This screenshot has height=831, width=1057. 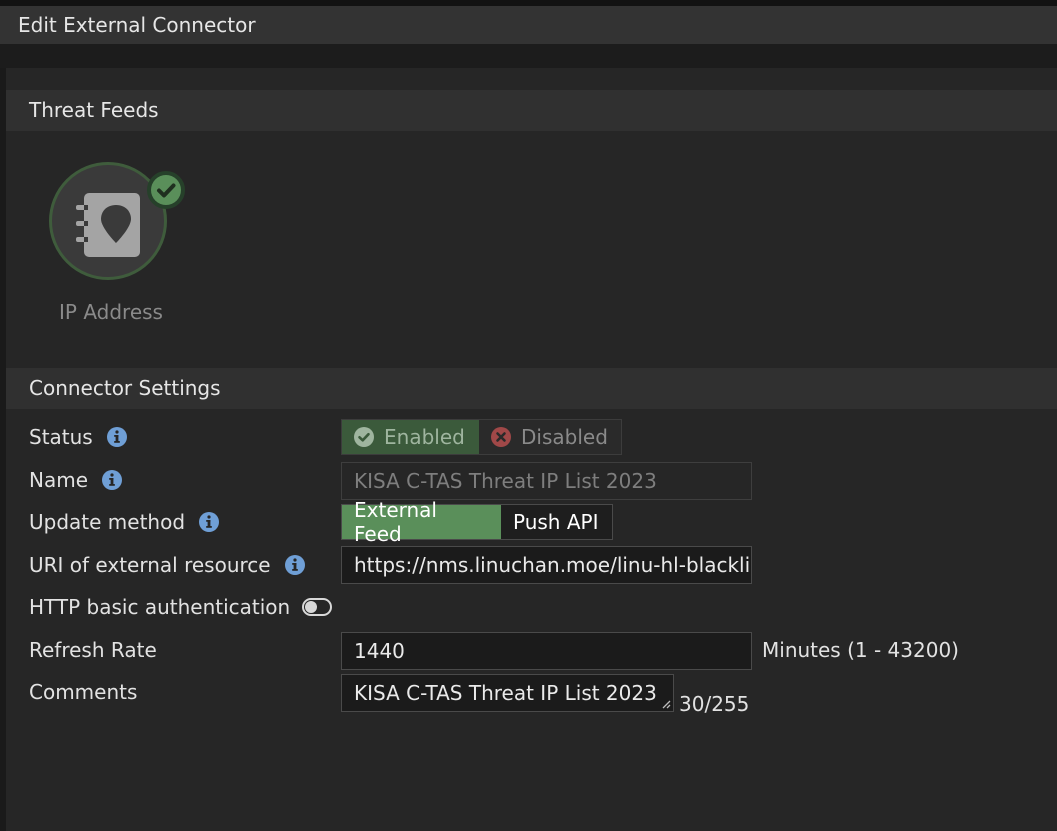 What do you see at coordinates (531, 110) in the screenshot?
I see `threat-feeds-header: Threat Feeds` at bounding box center [531, 110].